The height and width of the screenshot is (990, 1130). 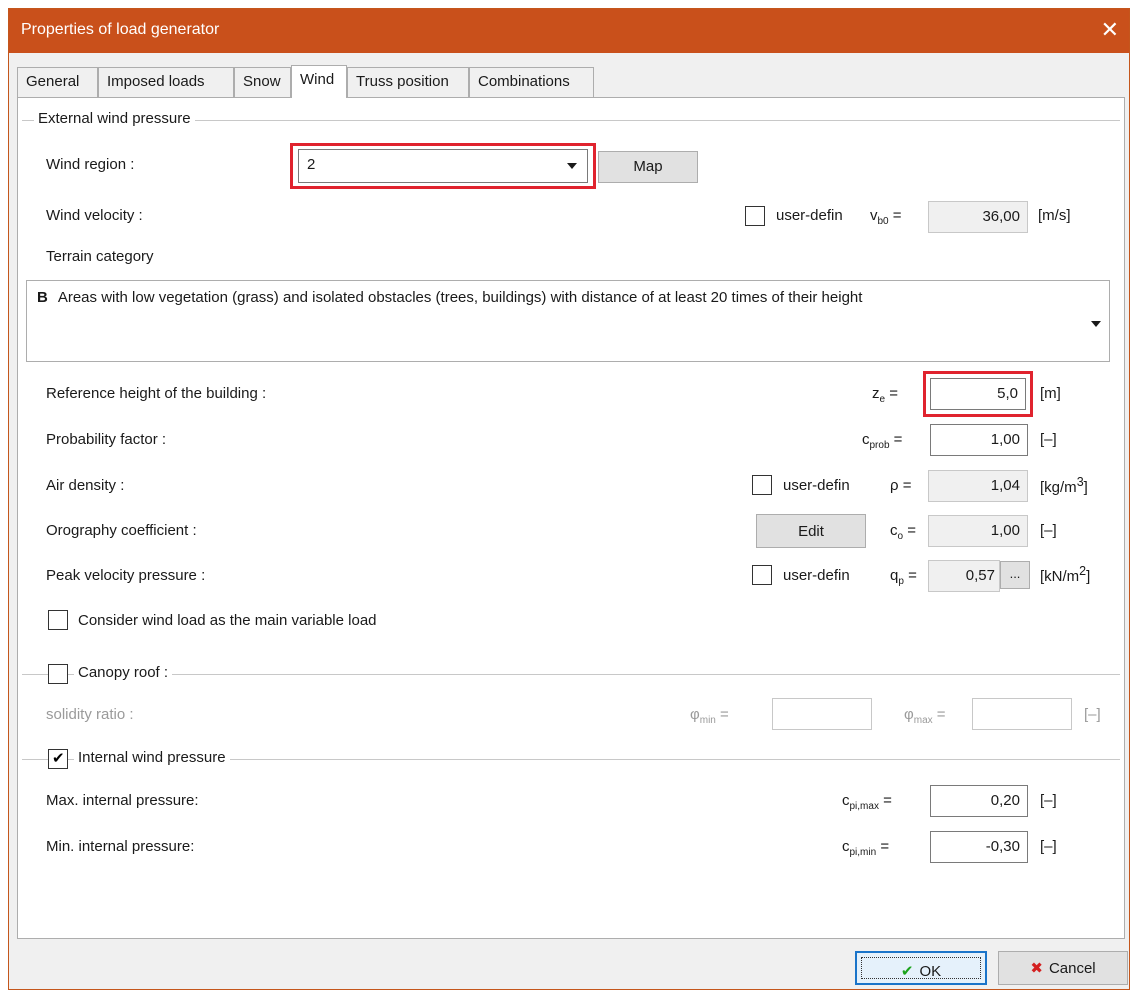 What do you see at coordinates (90, 714) in the screenshot?
I see `solidity-ratio-label: solidity ratio :` at bounding box center [90, 714].